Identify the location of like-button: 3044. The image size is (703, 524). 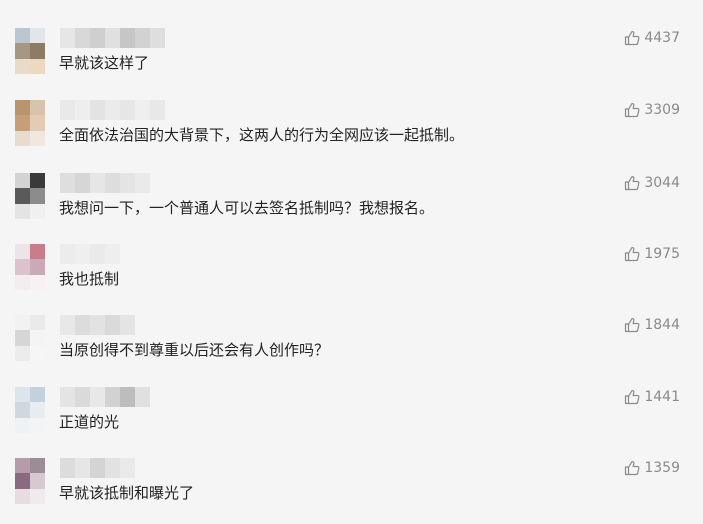
(652, 183).